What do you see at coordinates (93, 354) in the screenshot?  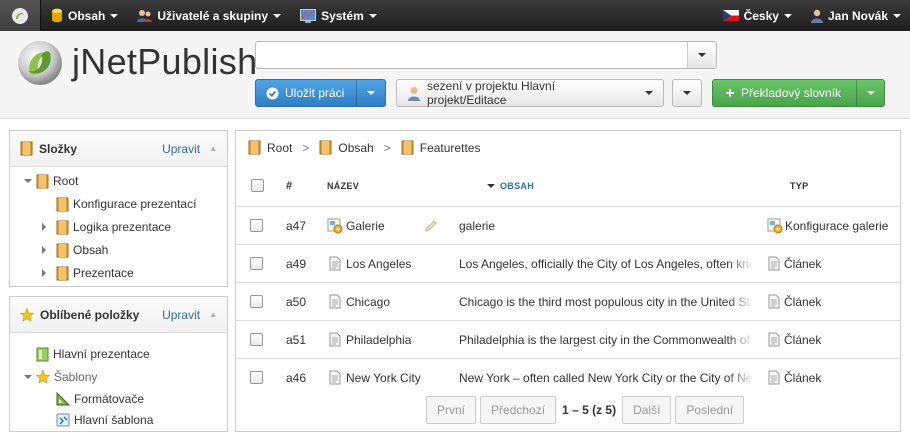 I see `favorite-main-presentation: Hlavní prezentace` at bounding box center [93, 354].